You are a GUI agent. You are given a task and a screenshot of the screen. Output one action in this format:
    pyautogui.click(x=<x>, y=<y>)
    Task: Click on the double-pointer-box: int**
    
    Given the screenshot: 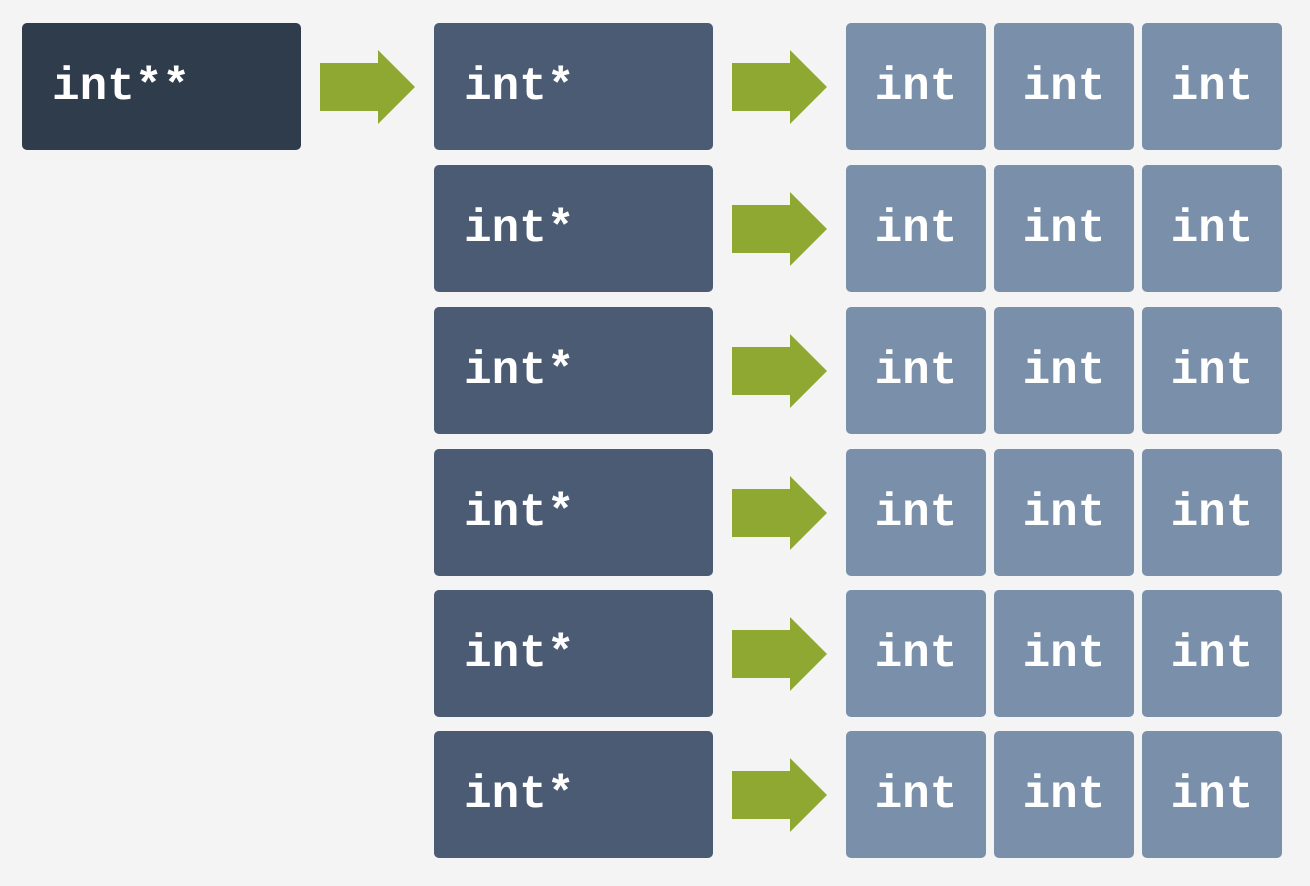 What is the action you would take?
    pyautogui.click(x=161, y=86)
    